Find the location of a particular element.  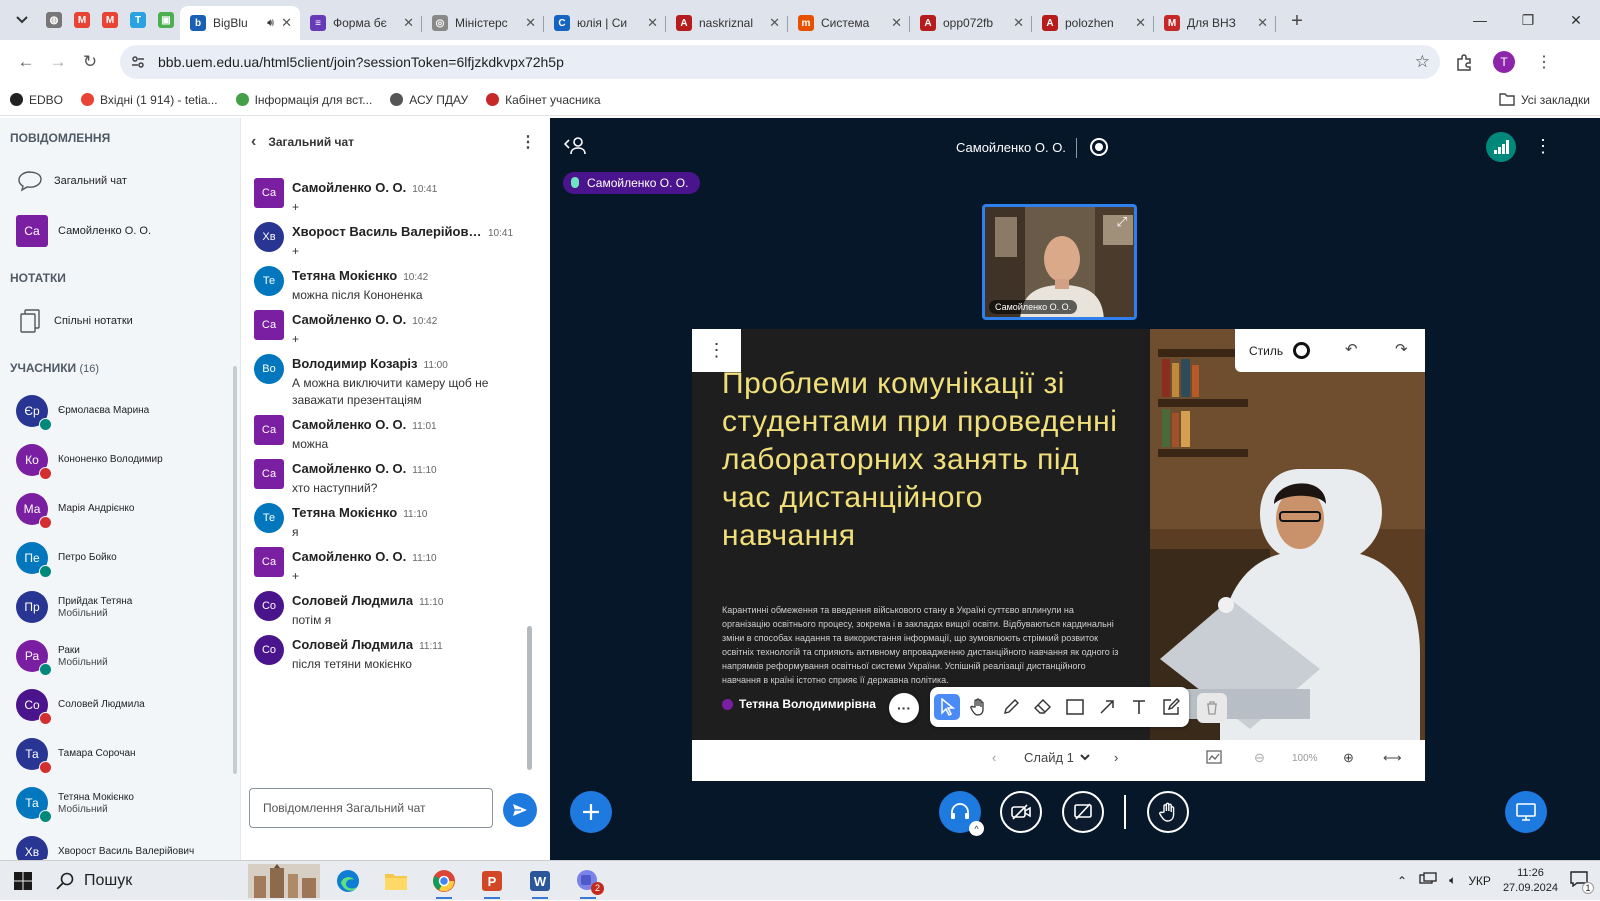

back-button: ← is located at coordinates (26, 62).